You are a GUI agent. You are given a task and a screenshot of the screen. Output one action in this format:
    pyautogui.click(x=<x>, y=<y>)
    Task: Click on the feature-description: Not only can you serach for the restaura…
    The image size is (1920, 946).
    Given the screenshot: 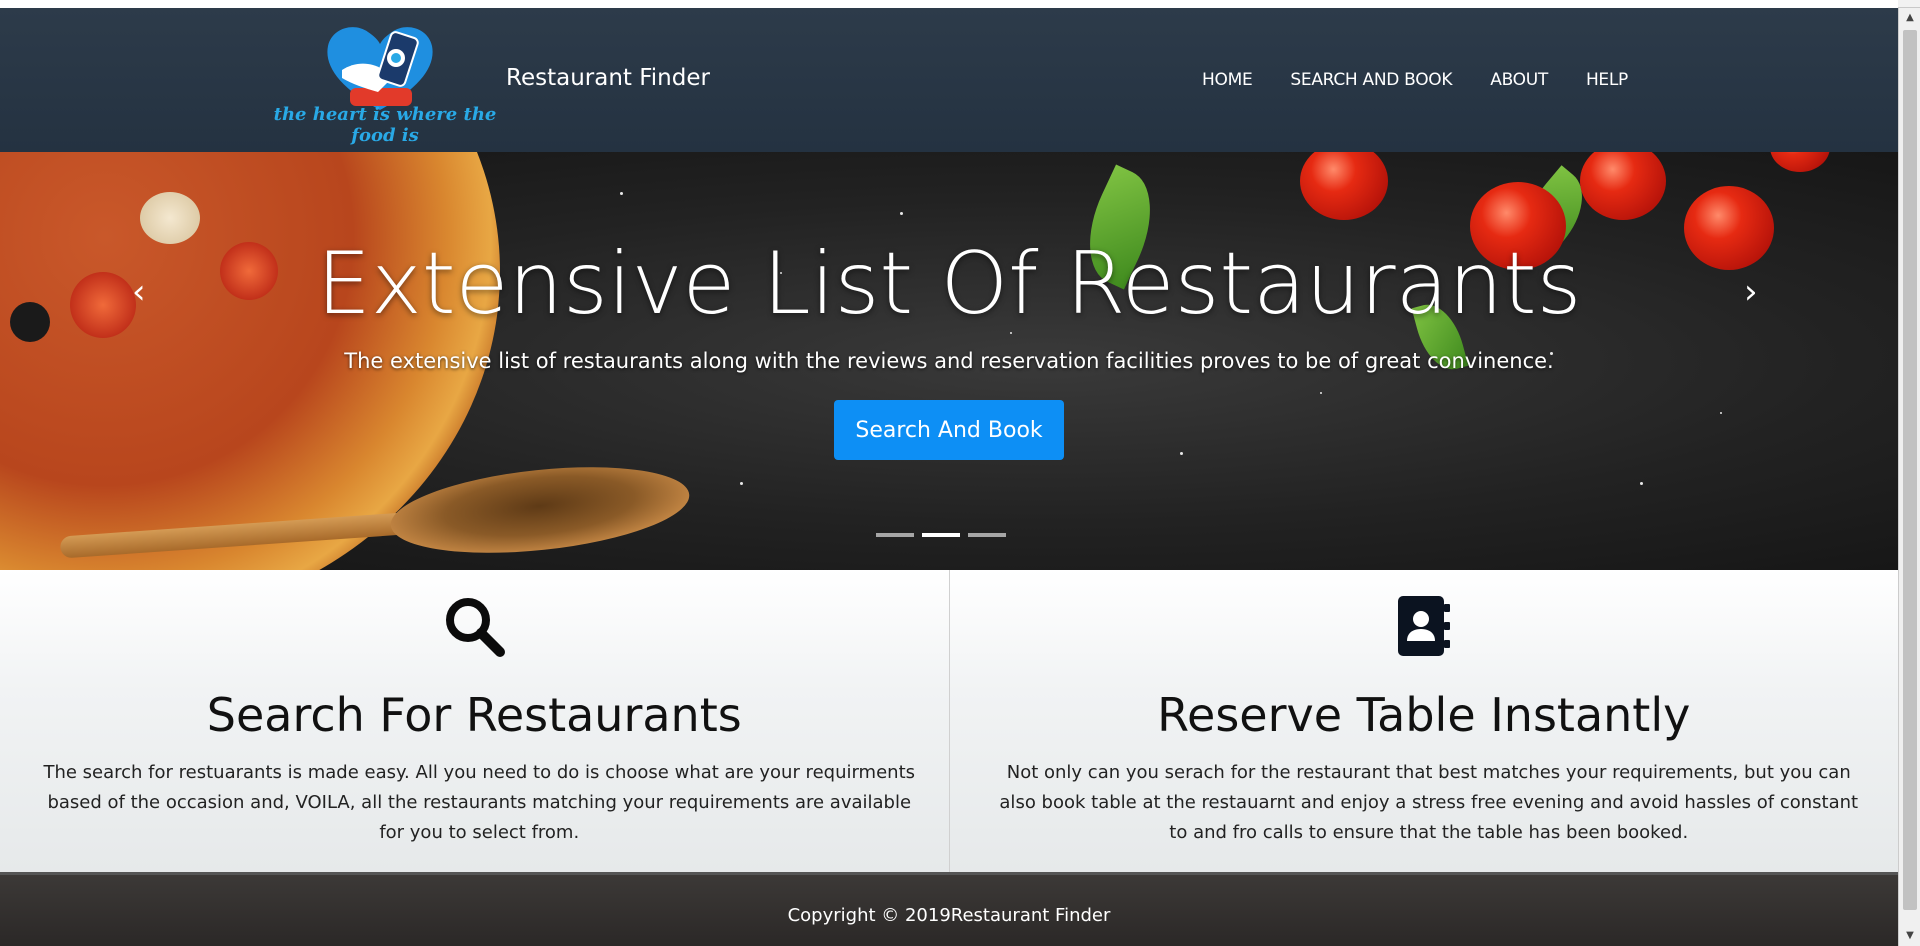 What is the action you would take?
    pyautogui.click(x=1429, y=802)
    